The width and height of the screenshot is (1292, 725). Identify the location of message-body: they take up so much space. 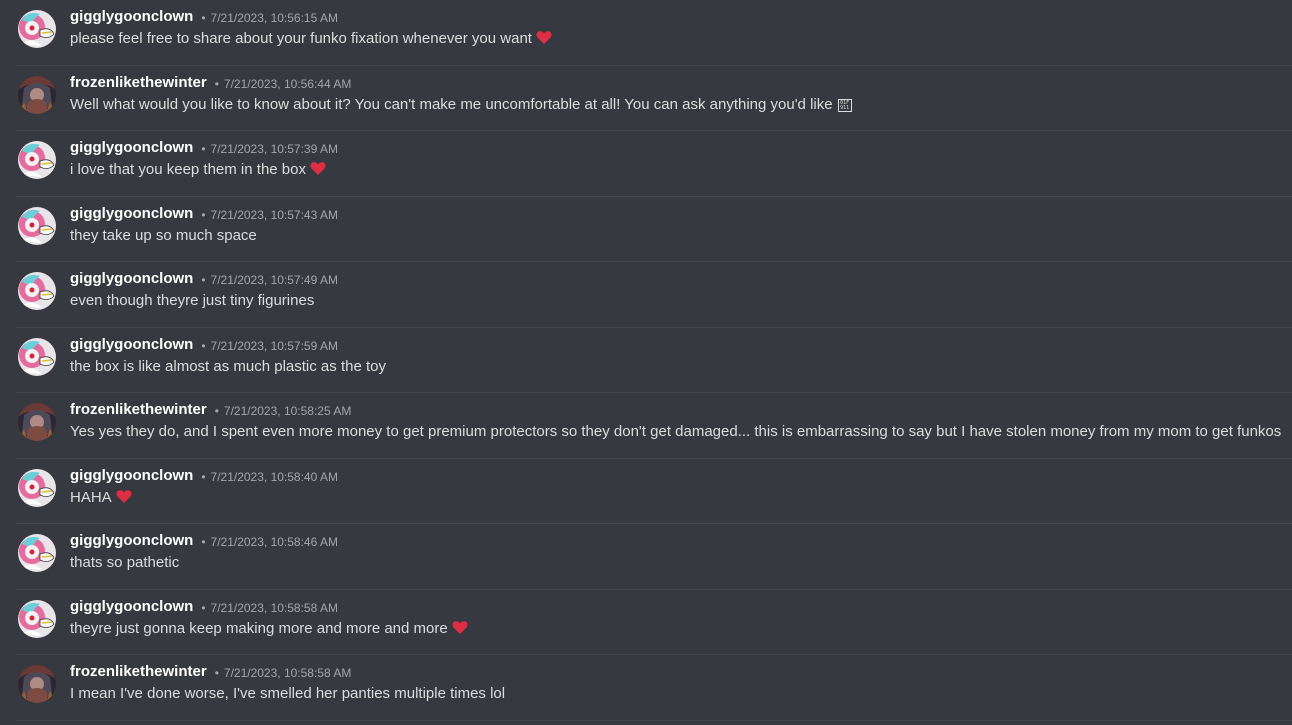
(163, 235).